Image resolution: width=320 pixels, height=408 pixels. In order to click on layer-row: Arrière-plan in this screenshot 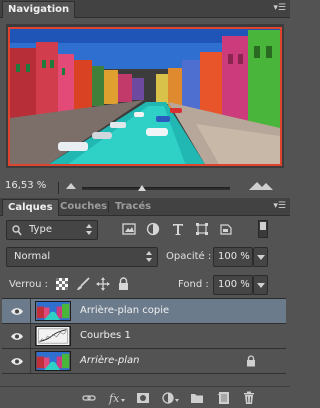, I will do `click(144, 361)`.